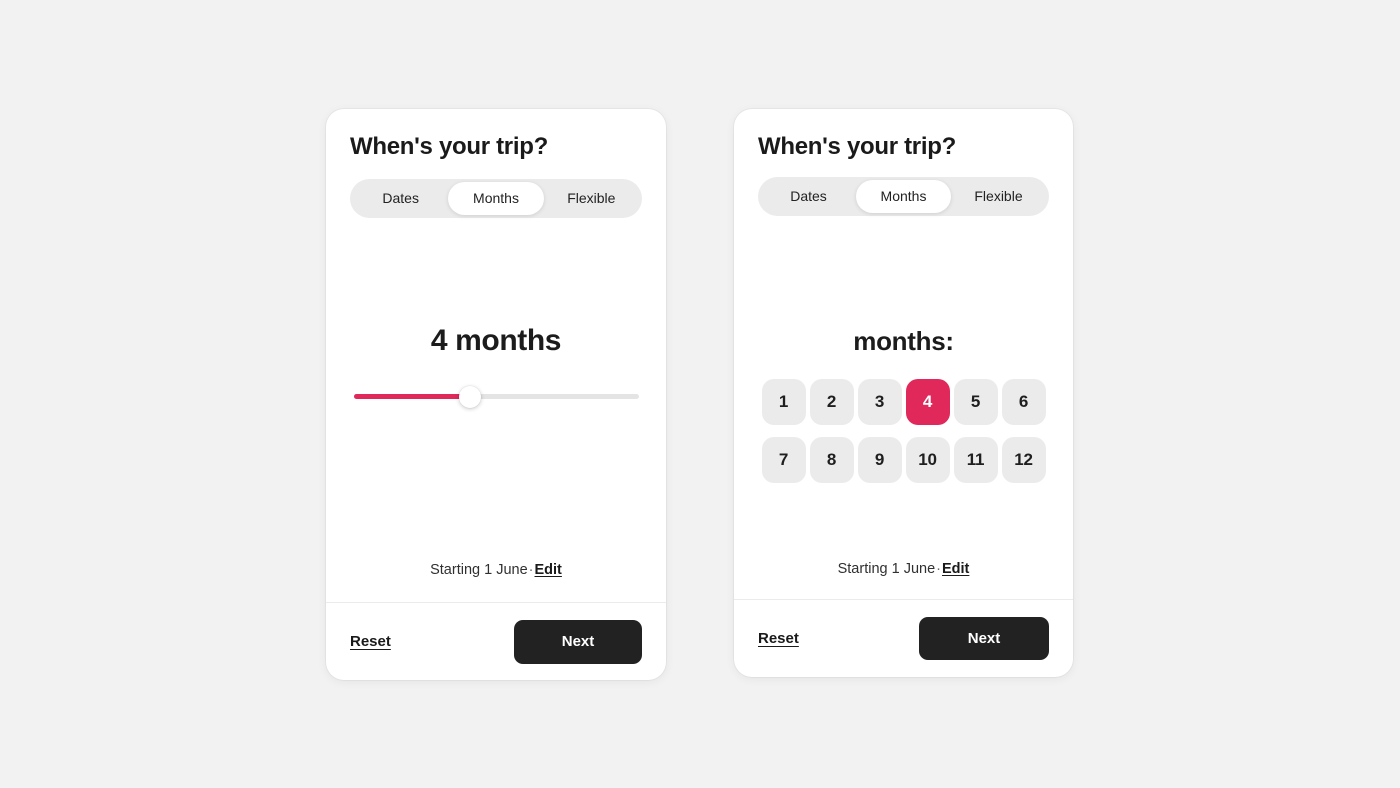 The height and width of the screenshot is (788, 1400). I want to click on month-chip-7: 7, so click(783, 459).